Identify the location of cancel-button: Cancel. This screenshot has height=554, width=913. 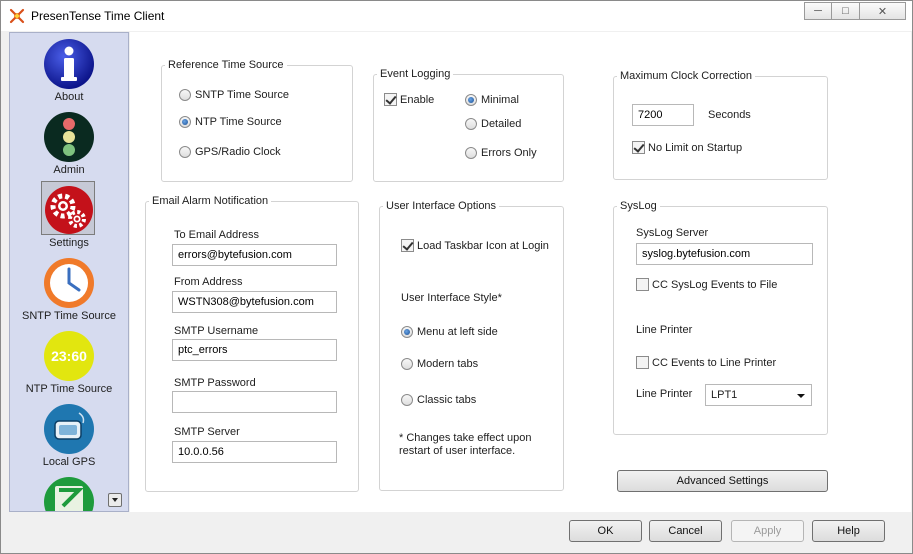
(685, 531).